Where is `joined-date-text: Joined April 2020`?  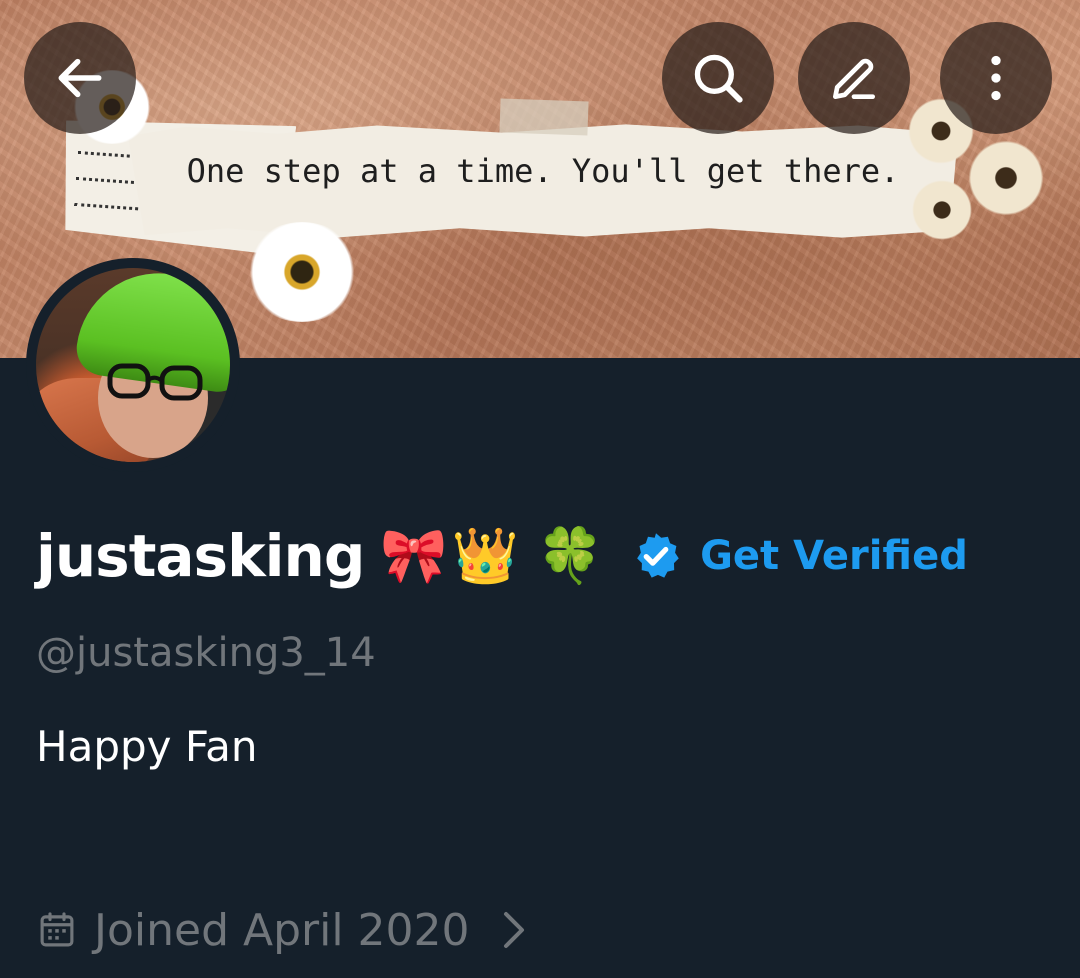
joined-date-text: Joined April 2020 is located at coordinates (282, 930).